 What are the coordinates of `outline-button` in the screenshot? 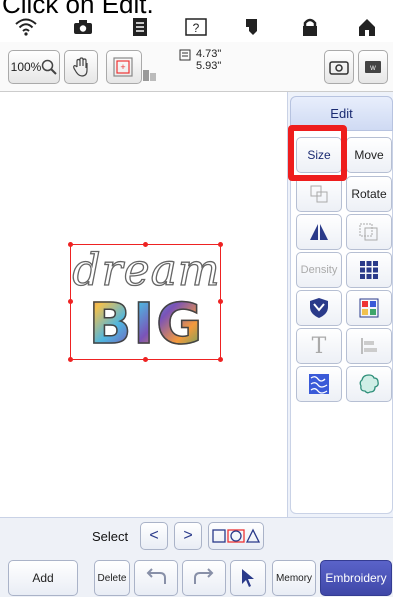 It's located at (369, 384).